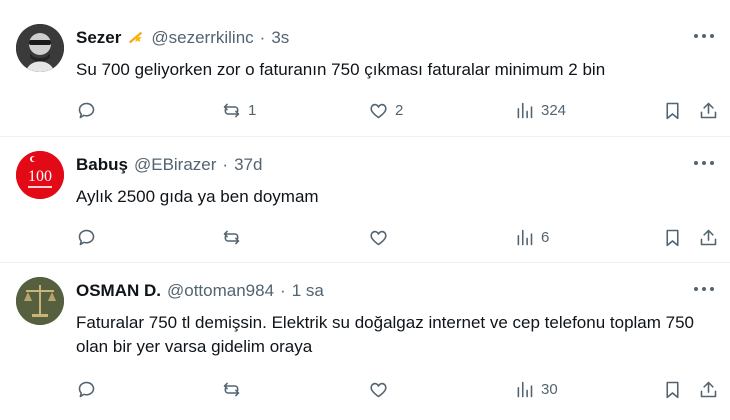 The width and height of the screenshot is (730, 420). What do you see at coordinates (397, 389) in the screenshot?
I see `action-bar: 30` at bounding box center [397, 389].